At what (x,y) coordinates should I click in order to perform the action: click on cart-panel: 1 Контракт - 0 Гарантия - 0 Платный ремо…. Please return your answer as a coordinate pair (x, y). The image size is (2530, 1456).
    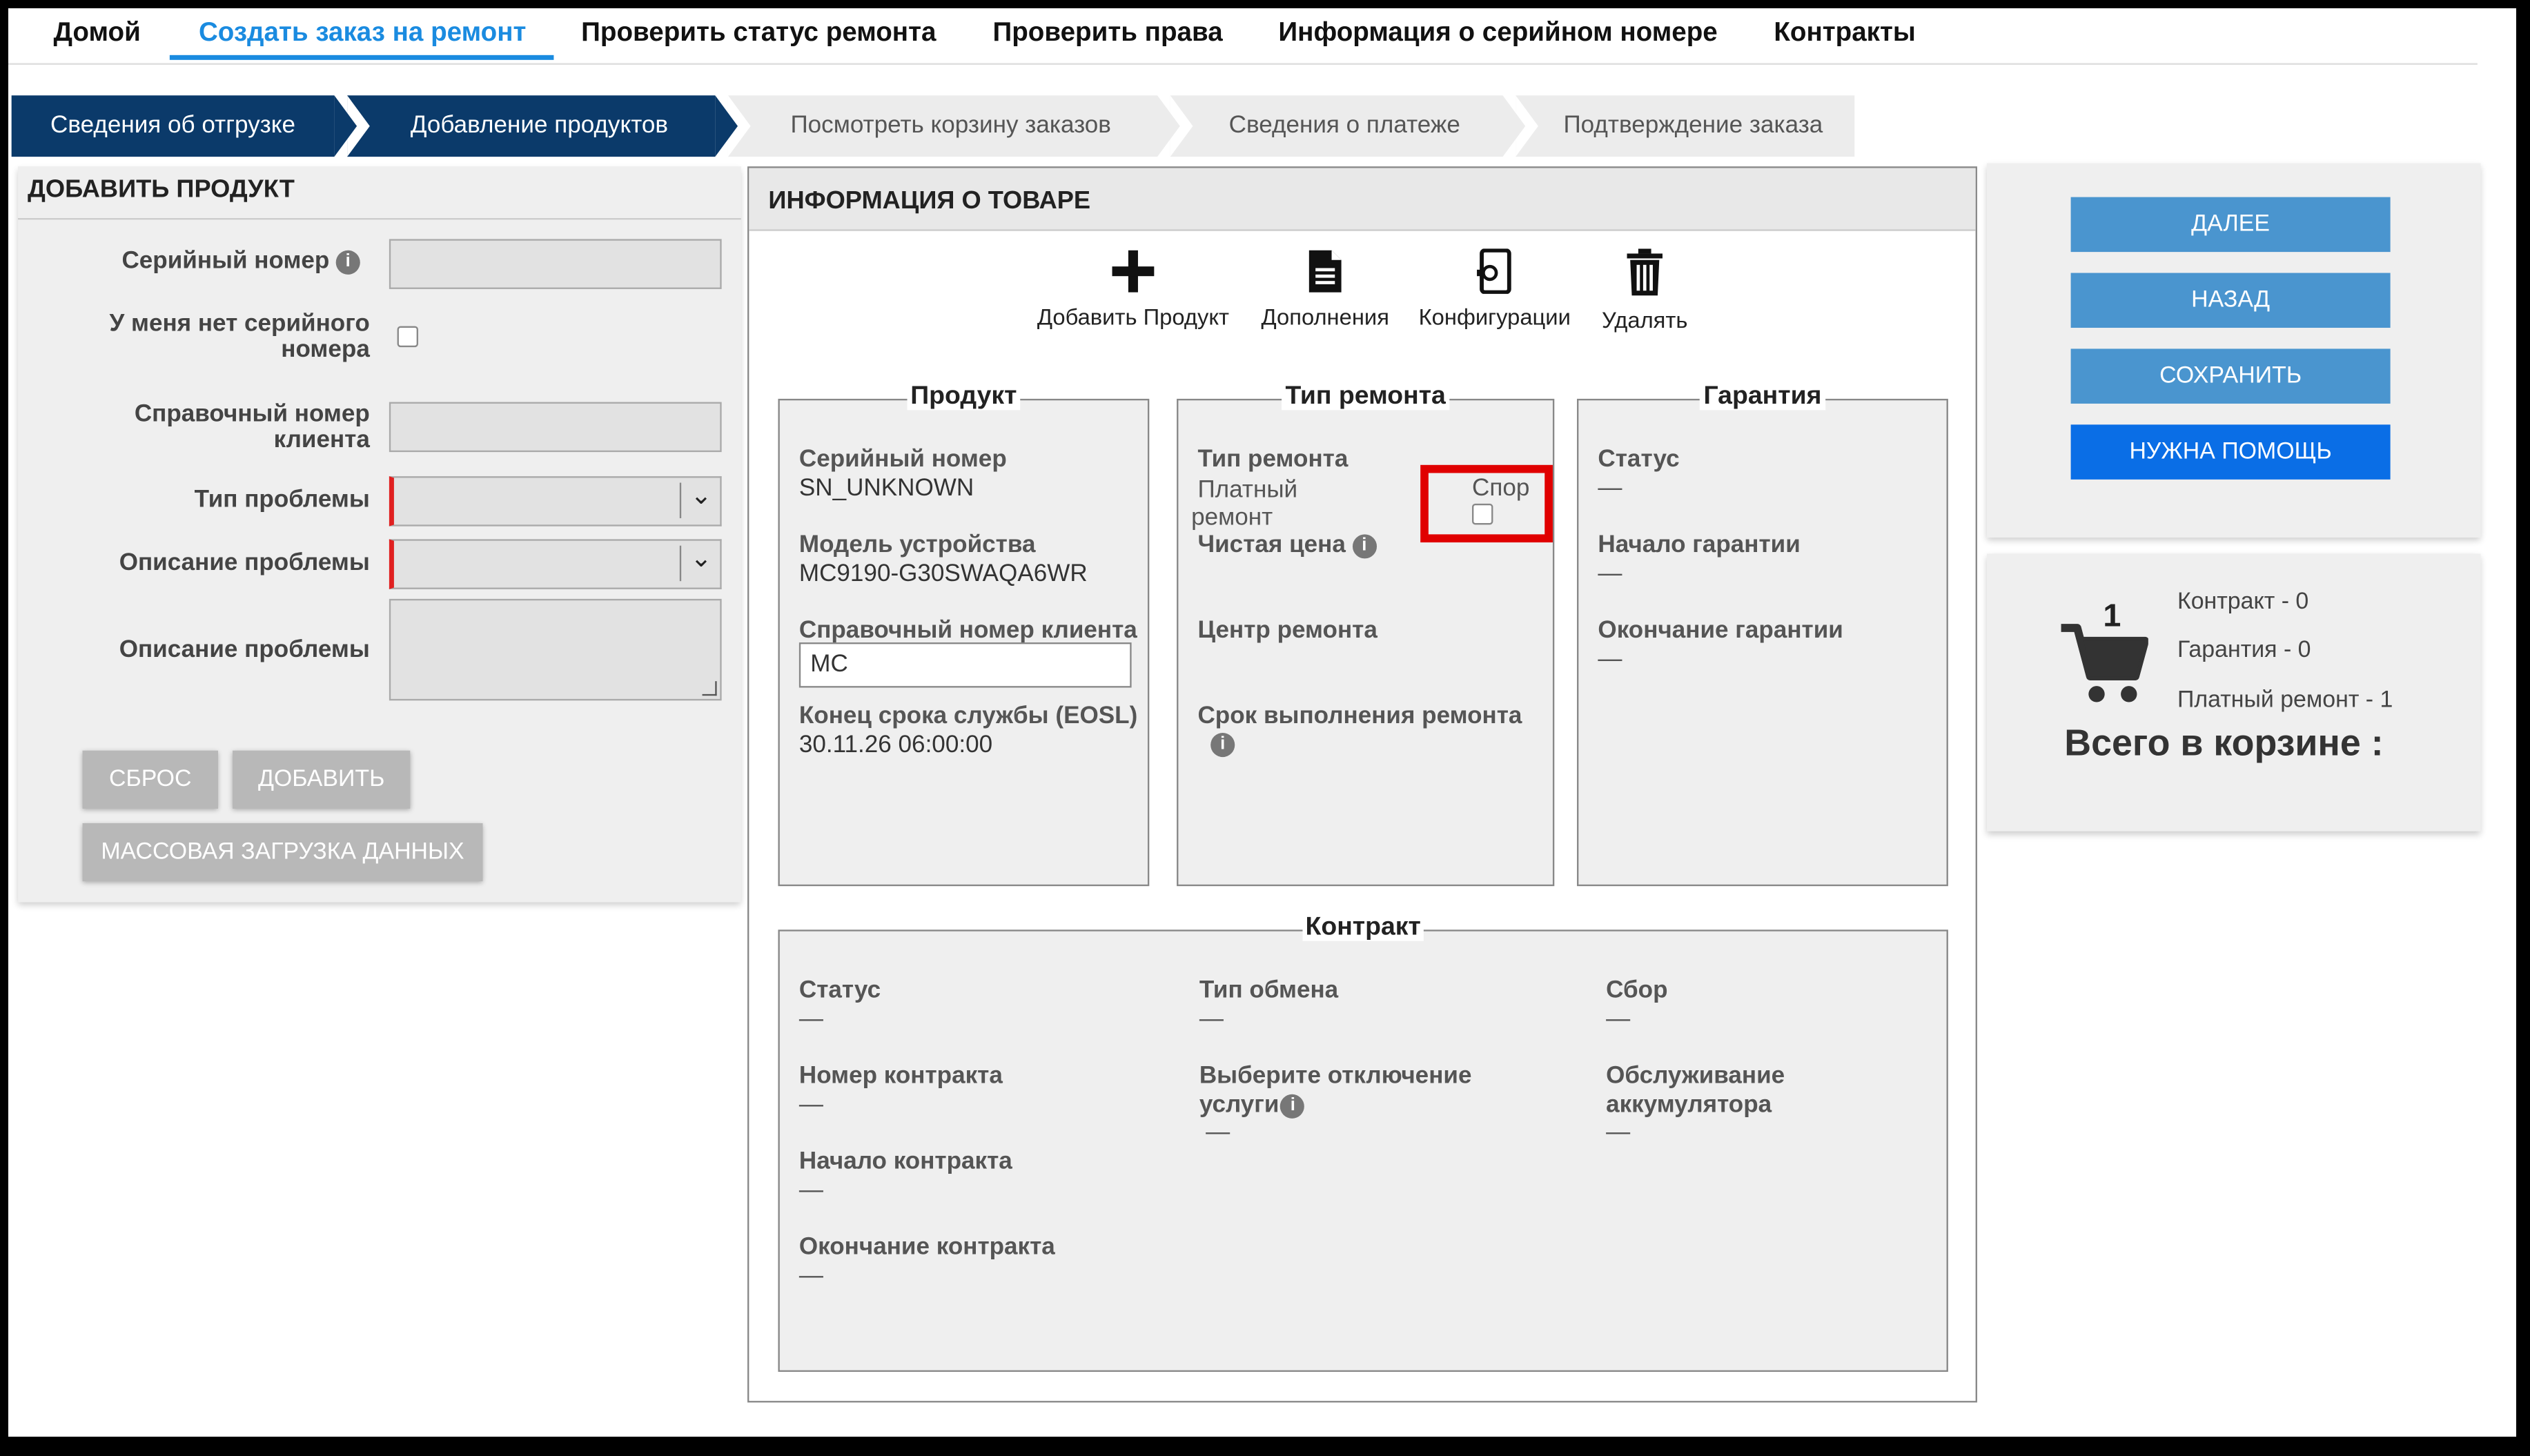
    Looking at the image, I should click on (2234, 692).